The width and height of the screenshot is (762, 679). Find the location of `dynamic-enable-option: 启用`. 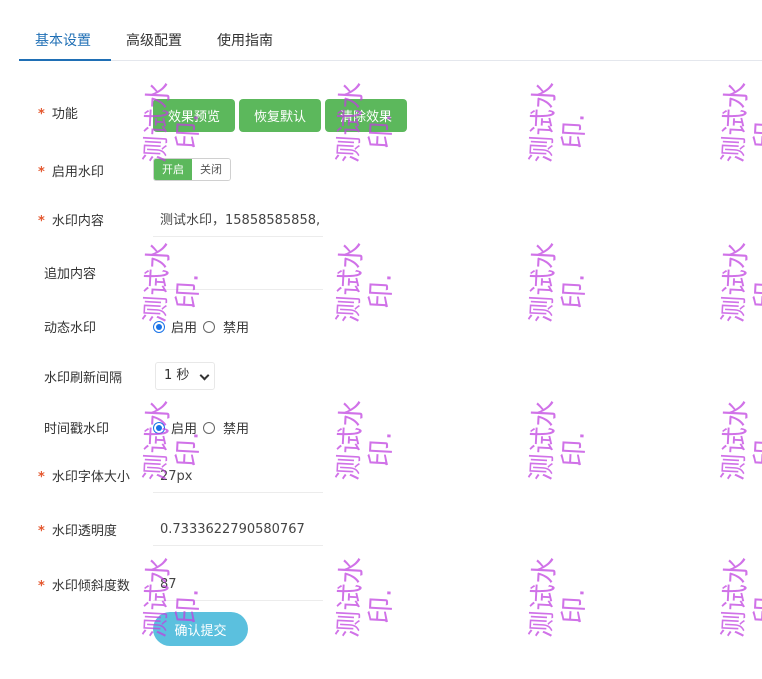

dynamic-enable-option: 启用 is located at coordinates (175, 326).